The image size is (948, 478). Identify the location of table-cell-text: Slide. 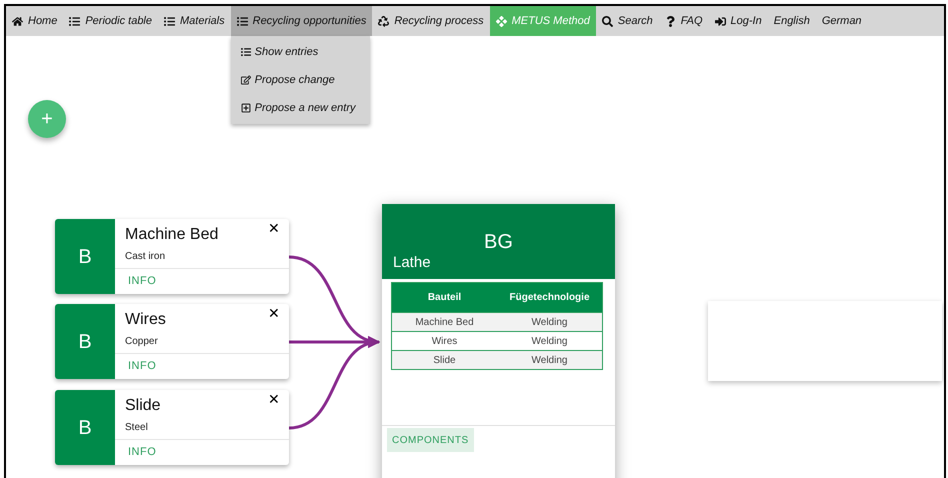
(444, 361).